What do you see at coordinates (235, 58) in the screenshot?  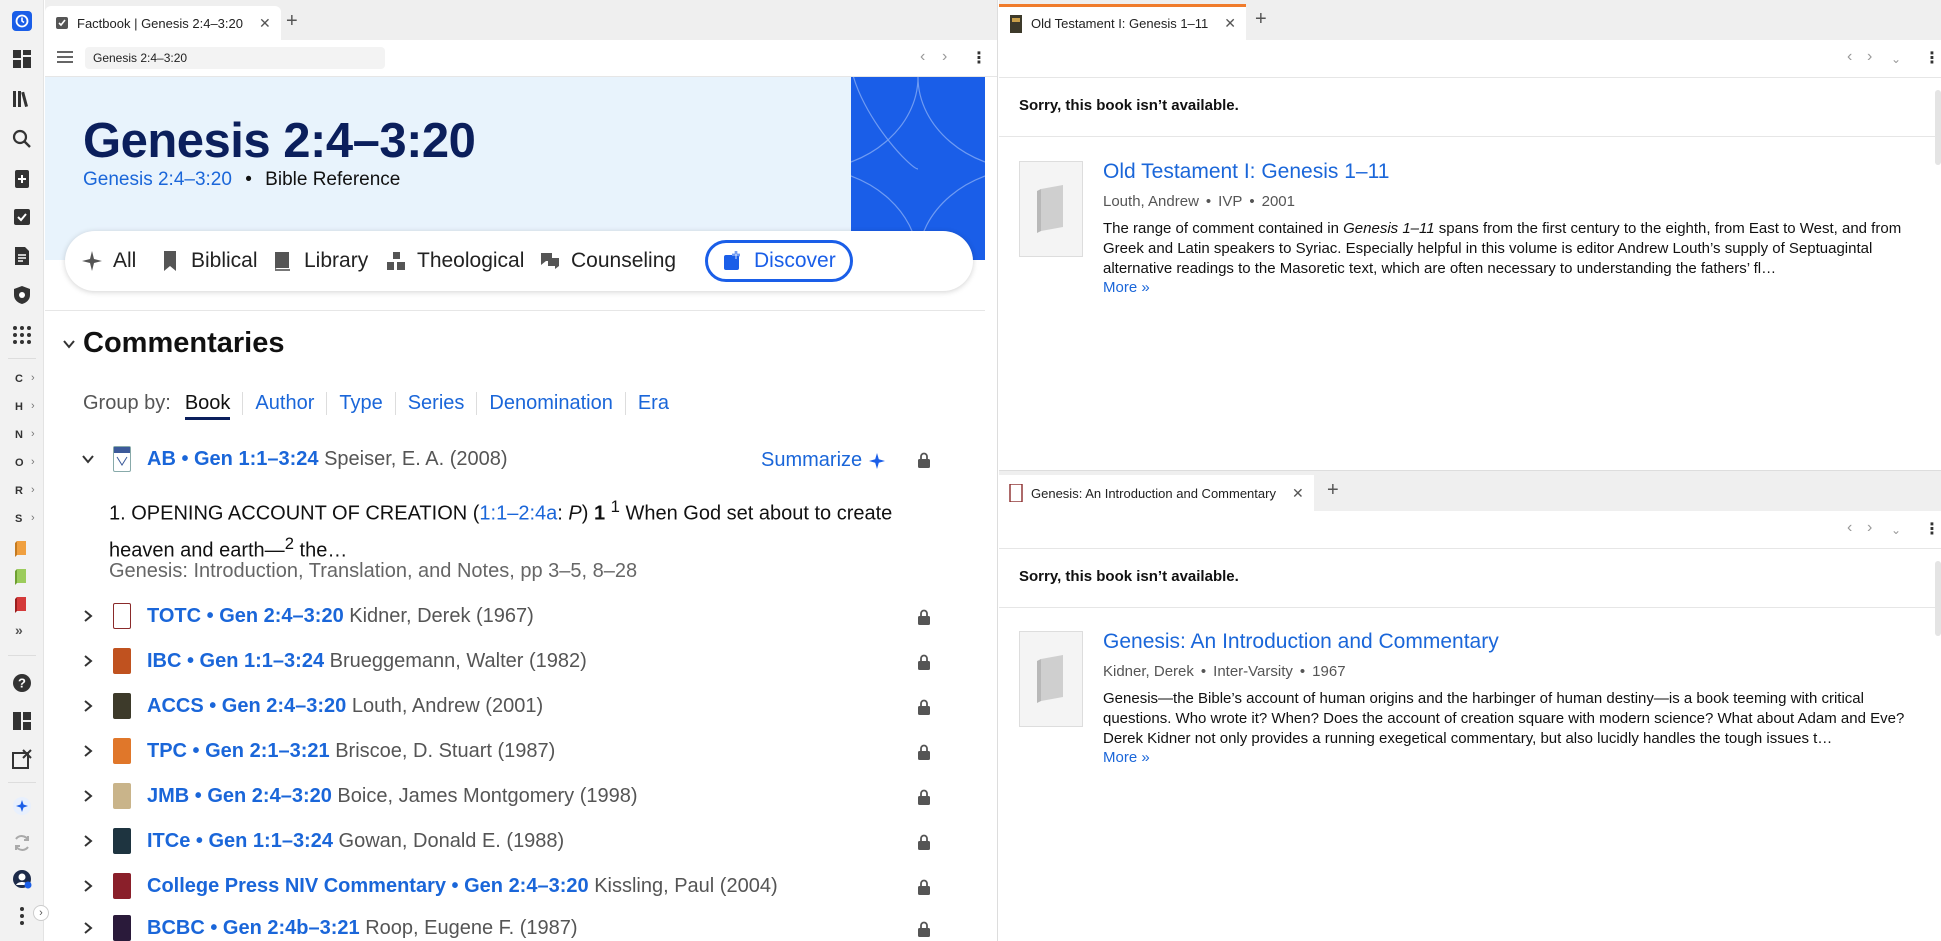 I see `reference-input: Genesis 2:4–3:20` at bounding box center [235, 58].